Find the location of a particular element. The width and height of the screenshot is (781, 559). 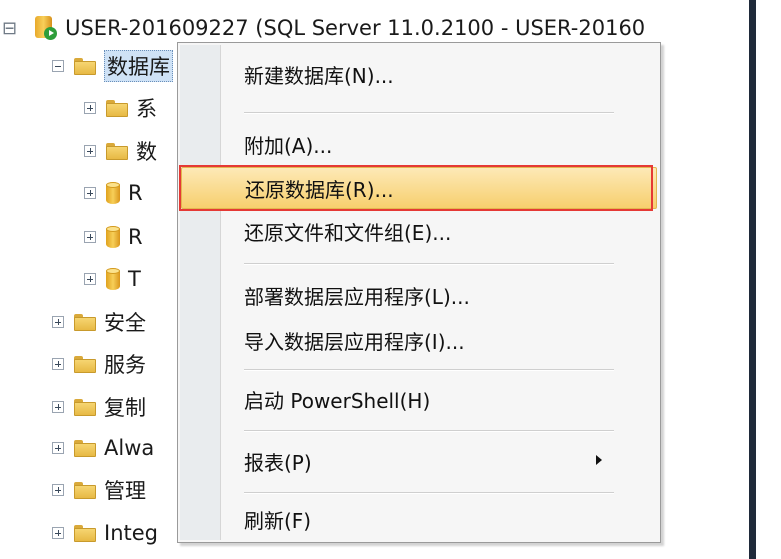

tree-node-integration-services: Integ is located at coordinates (105, 533).